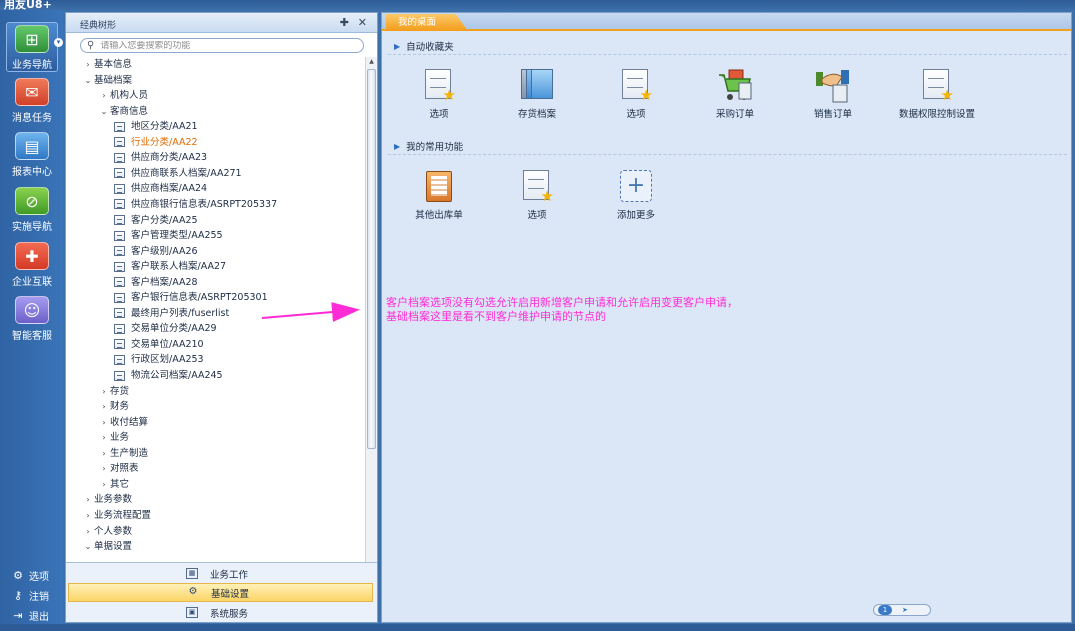  I want to click on chevron-down-icon: ▾, so click(58, 42).